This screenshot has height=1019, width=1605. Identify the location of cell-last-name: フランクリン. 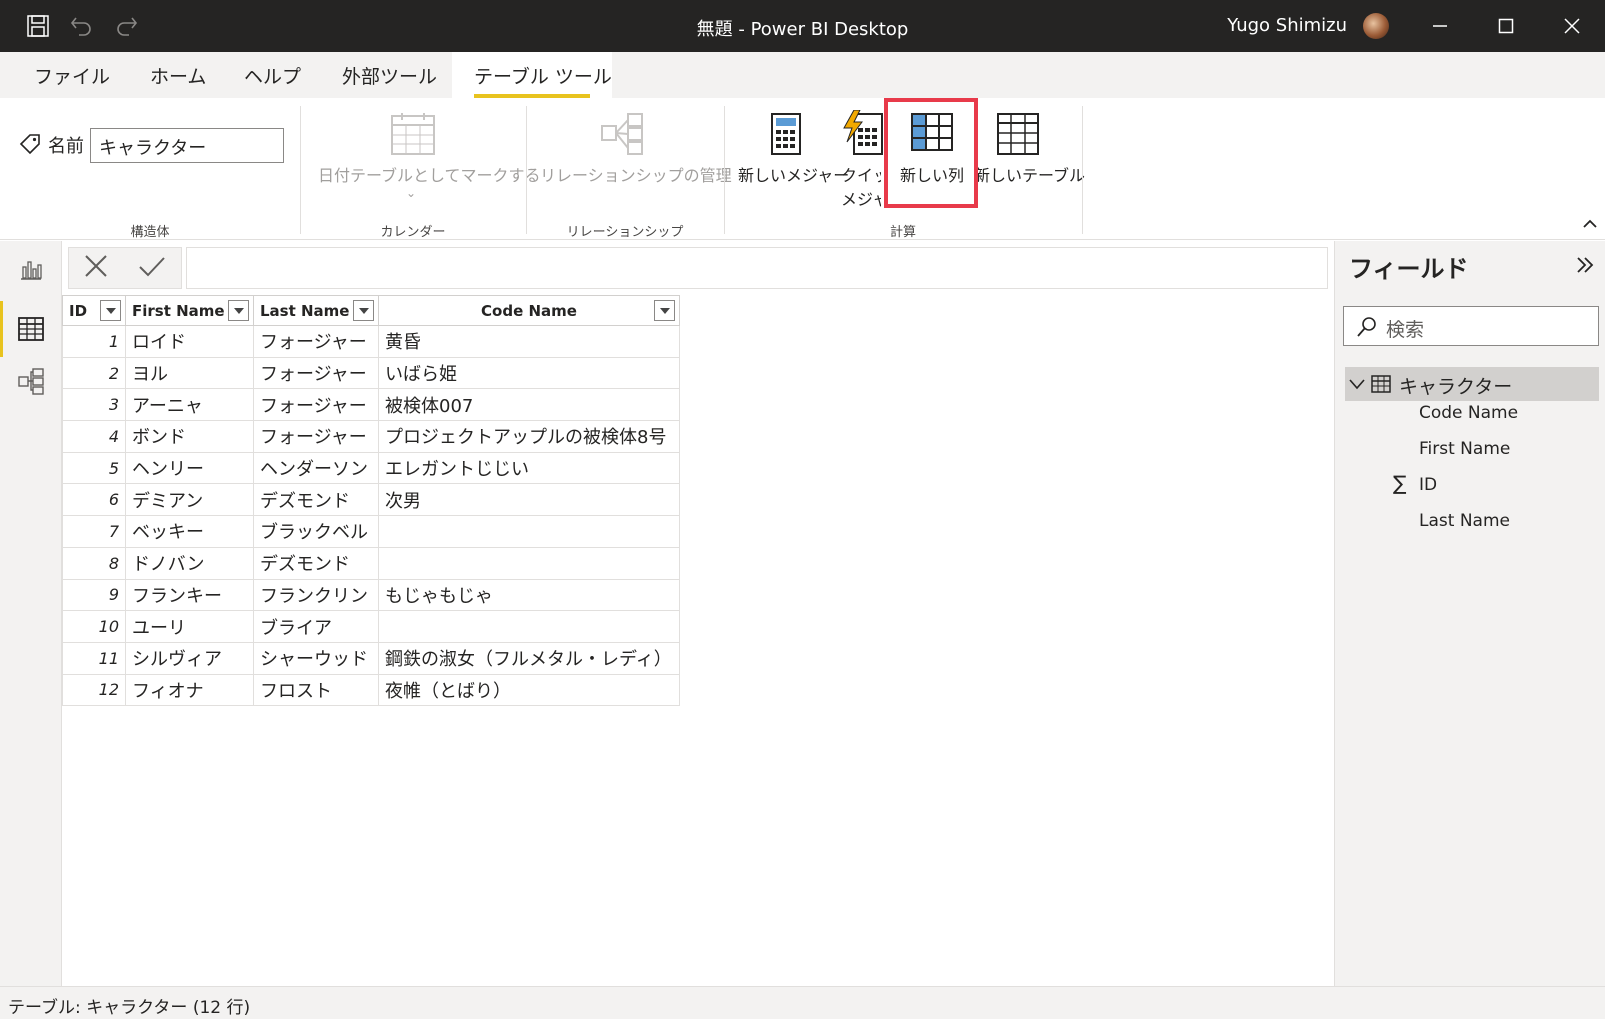
(316, 595).